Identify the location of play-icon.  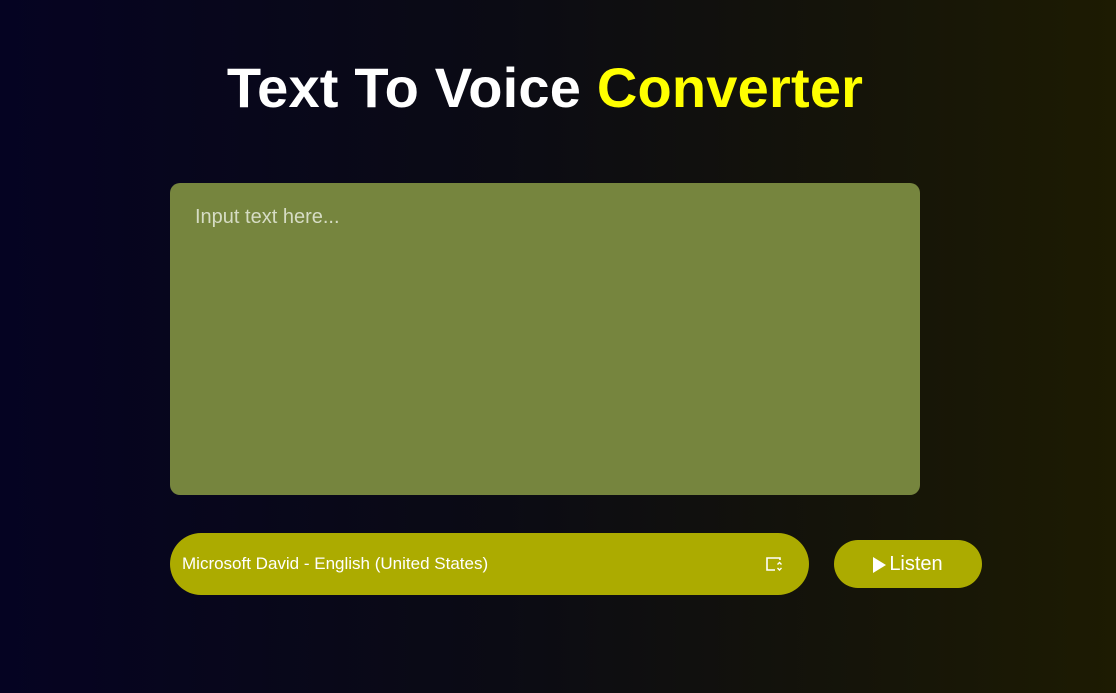
(880, 564).